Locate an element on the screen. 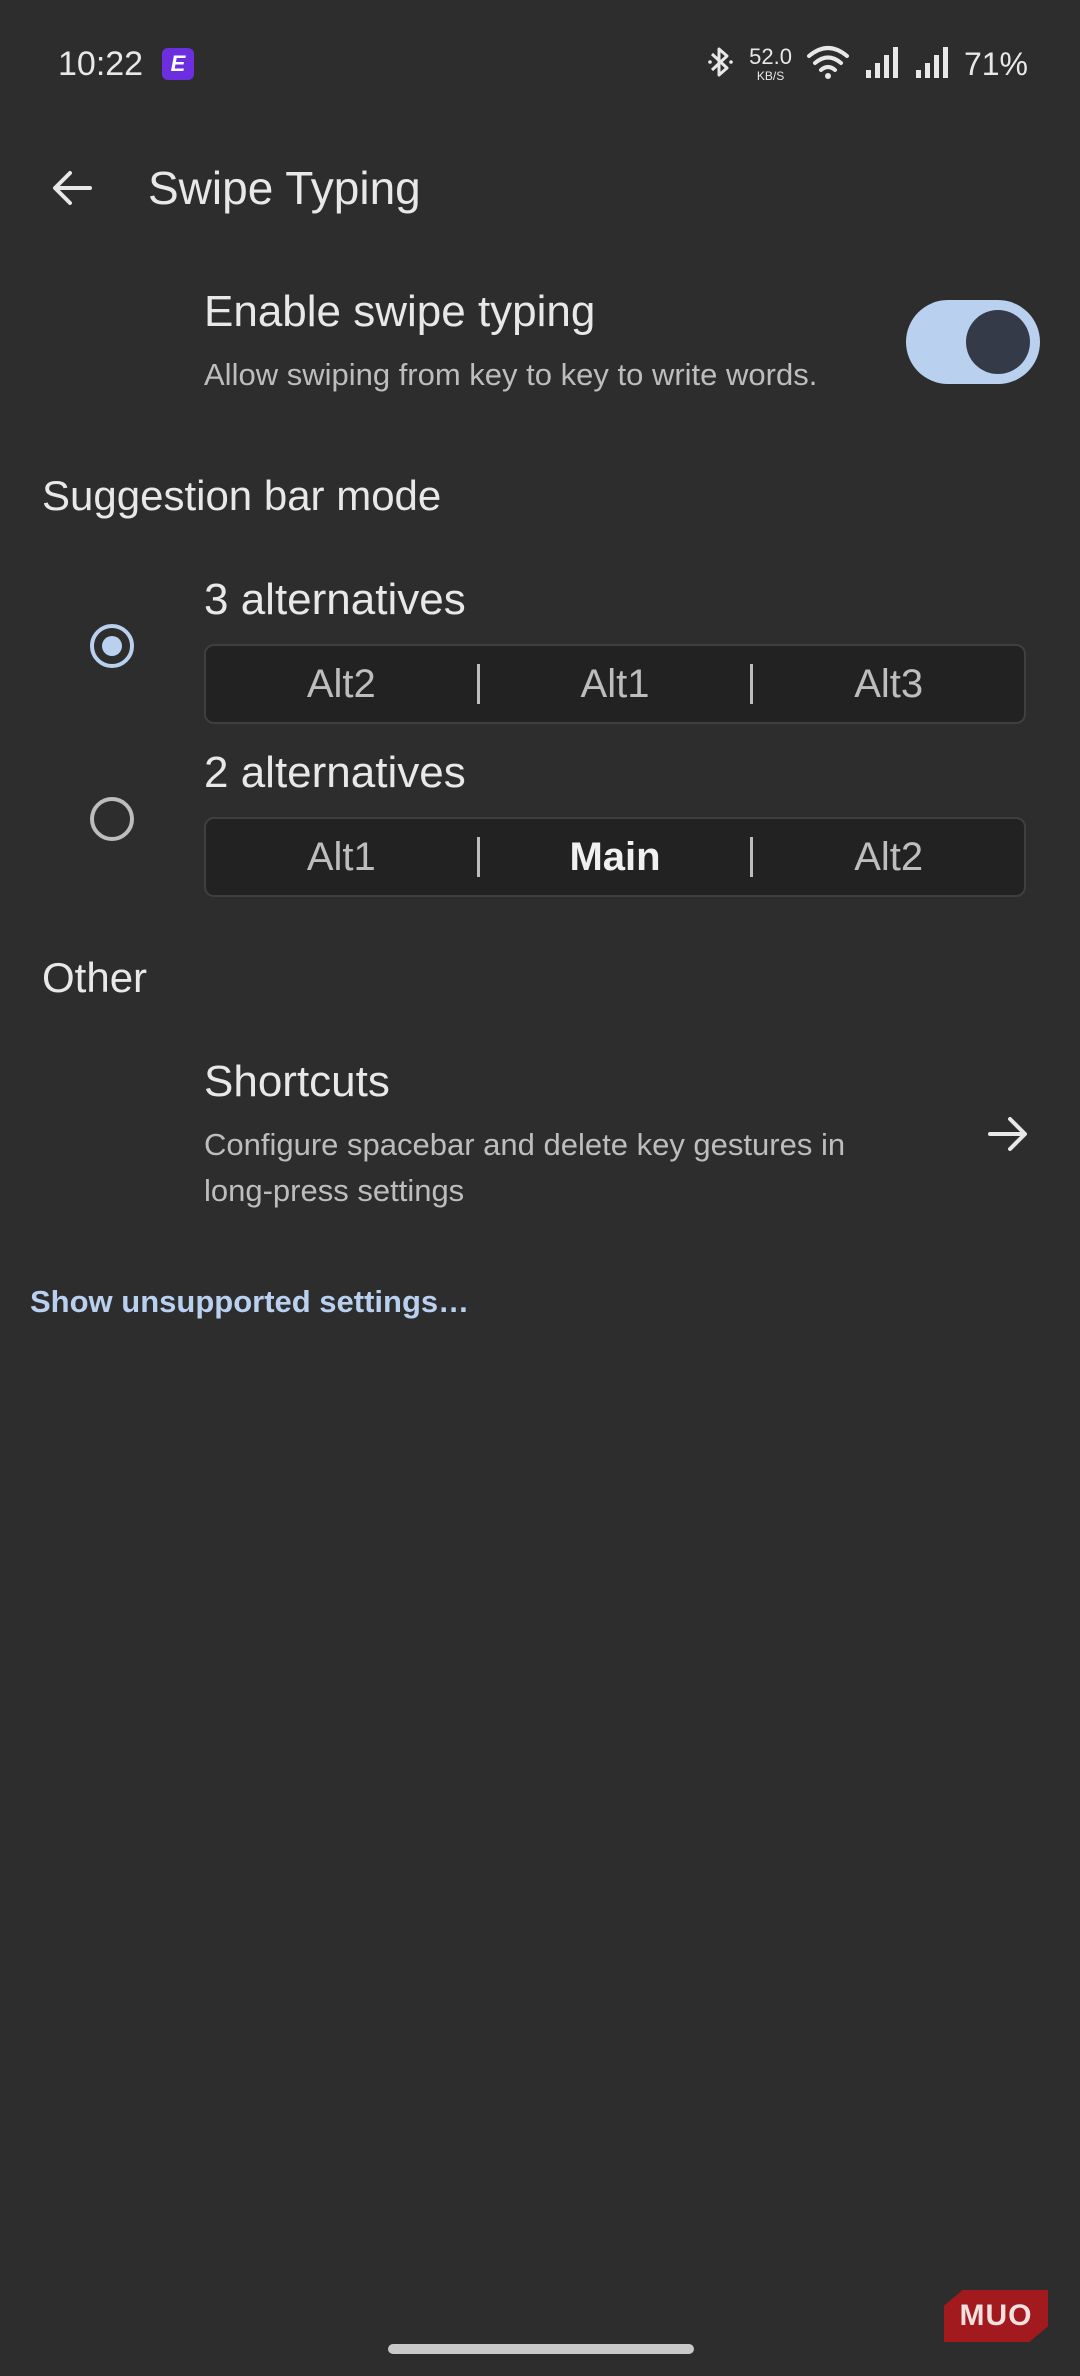 The image size is (1080, 2376). suggestion-preview-bar: Alt1 Main Alt2 is located at coordinates (615, 857).